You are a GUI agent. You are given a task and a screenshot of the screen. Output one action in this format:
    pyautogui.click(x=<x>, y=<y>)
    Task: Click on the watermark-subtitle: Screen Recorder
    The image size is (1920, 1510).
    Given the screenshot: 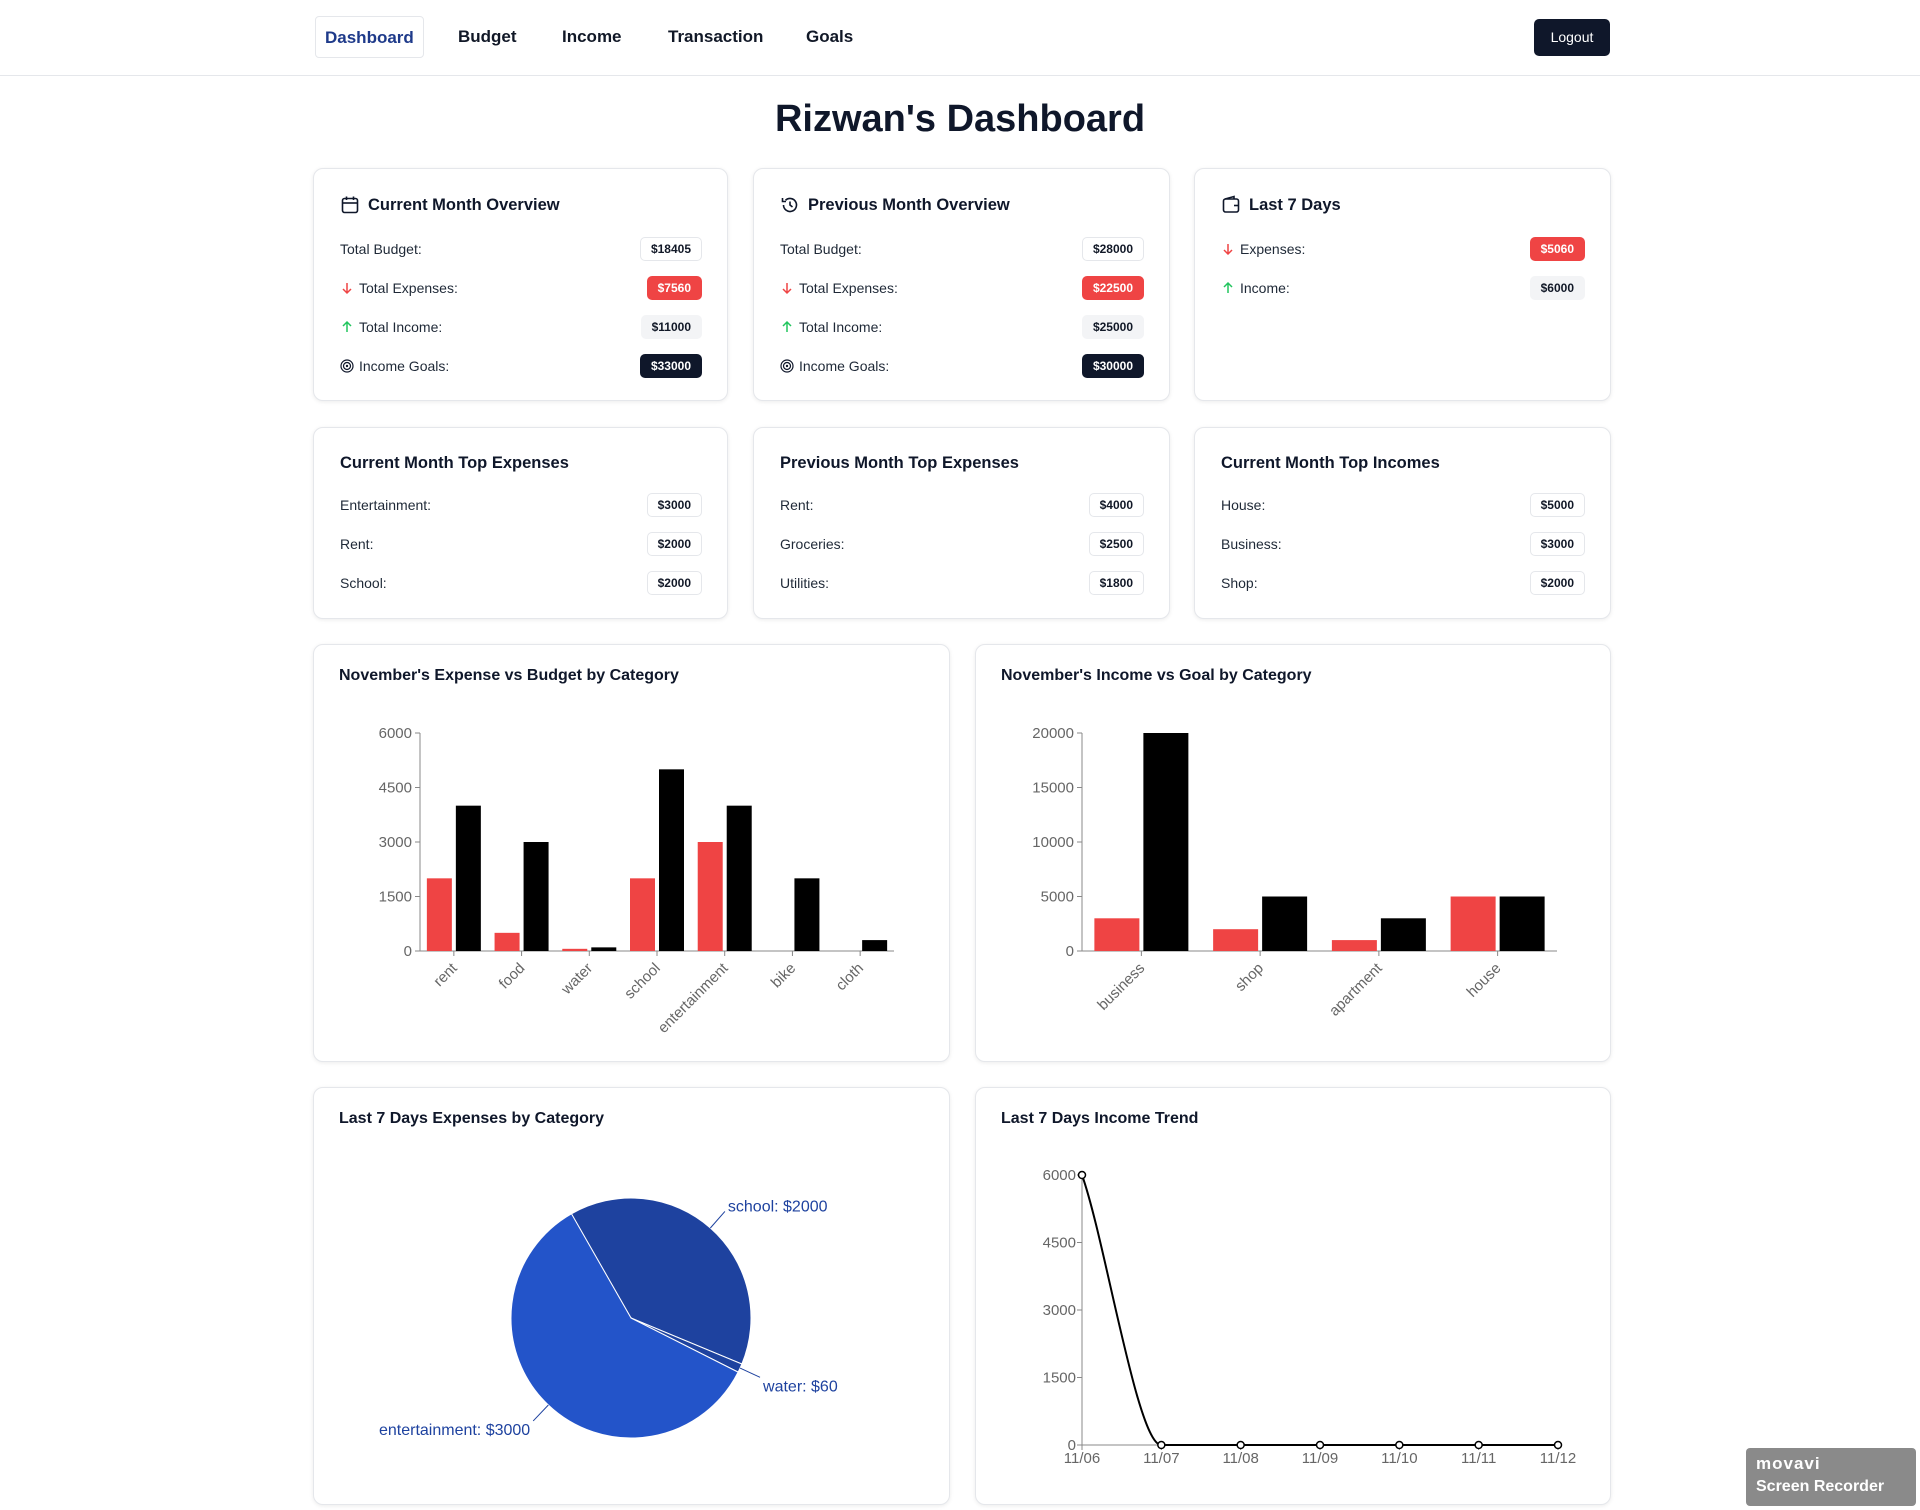 What is the action you would take?
    pyautogui.click(x=1820, y=1486)
    